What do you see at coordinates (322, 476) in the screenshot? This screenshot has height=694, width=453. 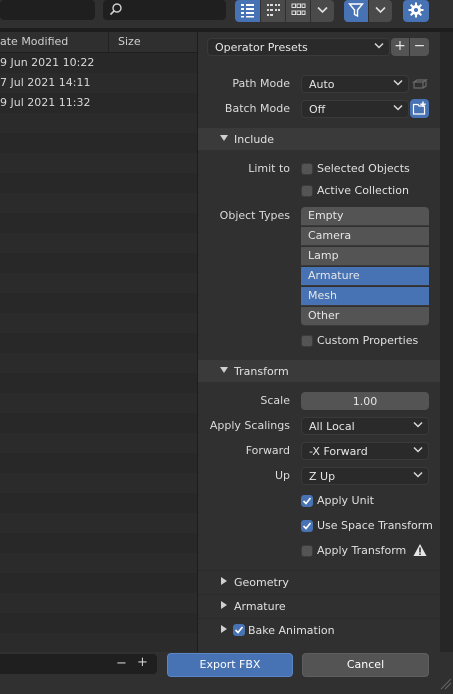 I see `up-axis-value: Z Up` at bounding box center [322, 476].